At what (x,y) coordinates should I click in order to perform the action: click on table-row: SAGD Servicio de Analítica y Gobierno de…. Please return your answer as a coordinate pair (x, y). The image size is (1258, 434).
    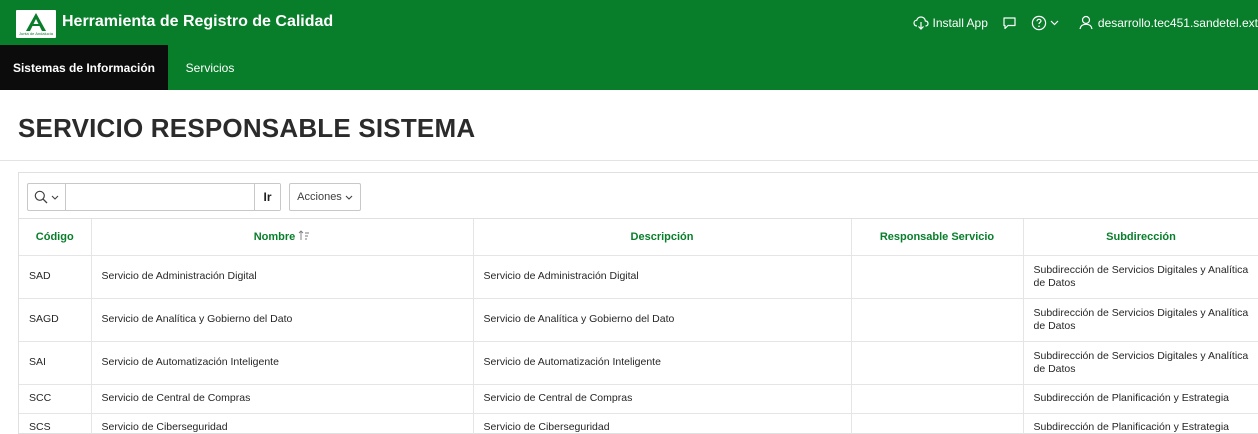
    Looking at the image, I should click on (638, 320).